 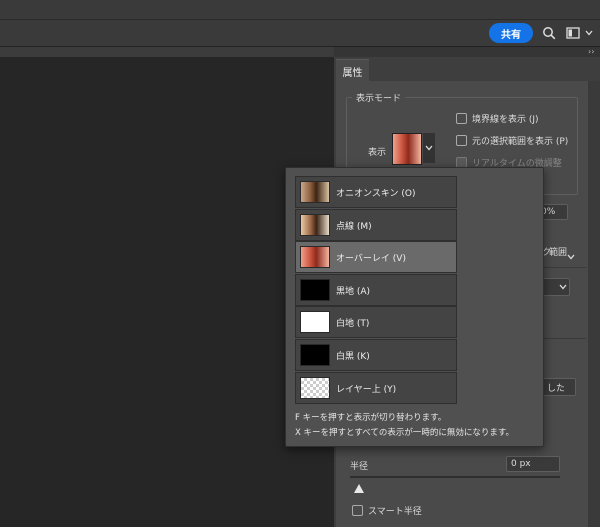 I want to click on title-bar, so click(x=300, y=10).